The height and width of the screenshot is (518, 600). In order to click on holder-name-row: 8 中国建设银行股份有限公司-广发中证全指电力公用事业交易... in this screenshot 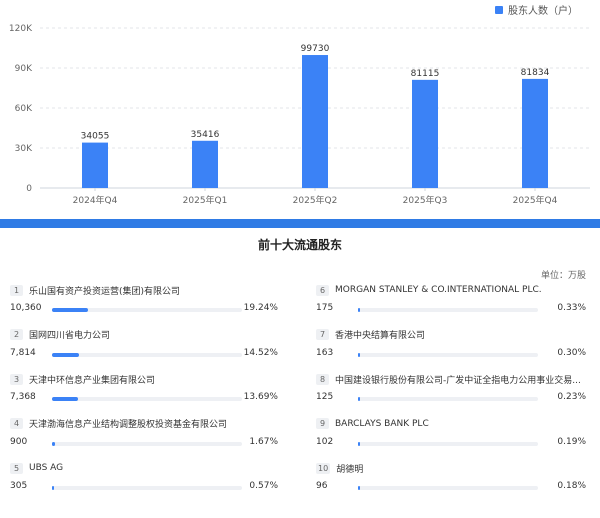, I will do `click(451, 379)`.